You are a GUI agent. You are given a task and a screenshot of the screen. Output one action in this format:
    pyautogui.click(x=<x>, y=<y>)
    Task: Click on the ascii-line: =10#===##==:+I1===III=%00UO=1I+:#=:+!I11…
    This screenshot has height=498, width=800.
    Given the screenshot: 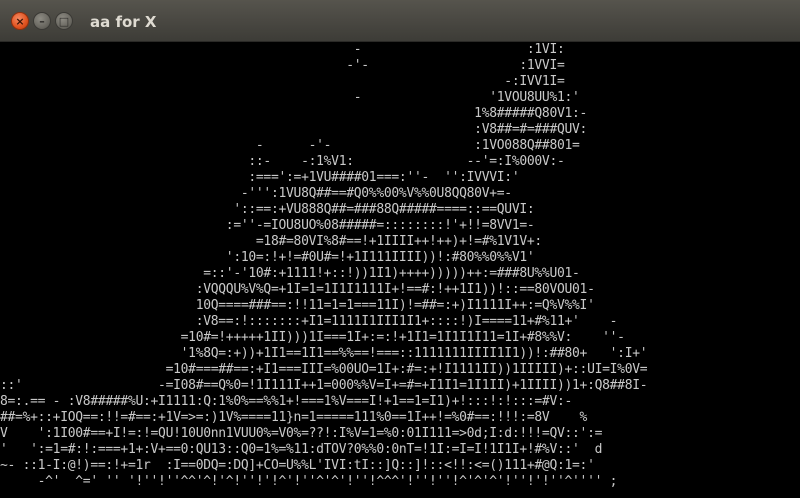 What is the action you would take?
    pyautogui.click(x=324, y=369)
    